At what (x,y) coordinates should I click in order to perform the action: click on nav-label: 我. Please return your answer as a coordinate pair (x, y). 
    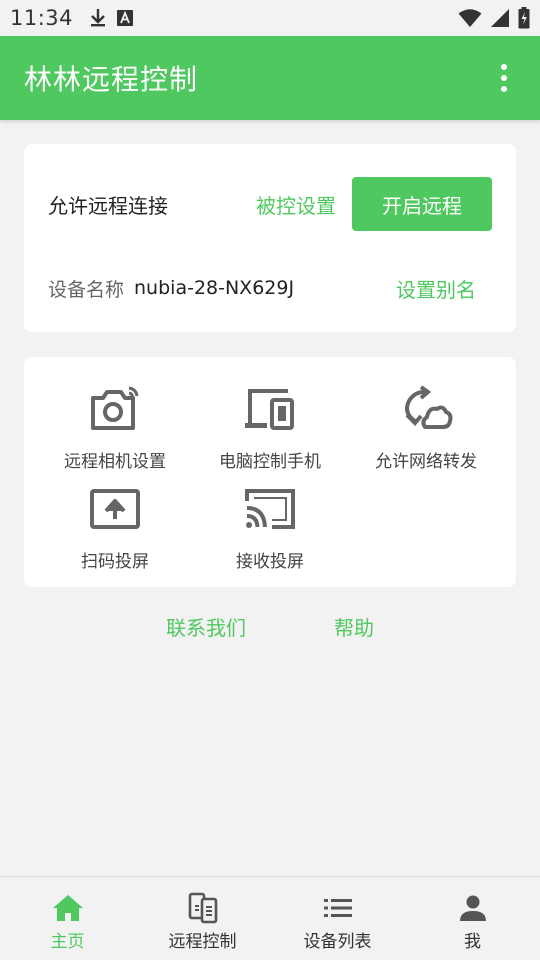
    Looking at the image, I should click on (472, 942).